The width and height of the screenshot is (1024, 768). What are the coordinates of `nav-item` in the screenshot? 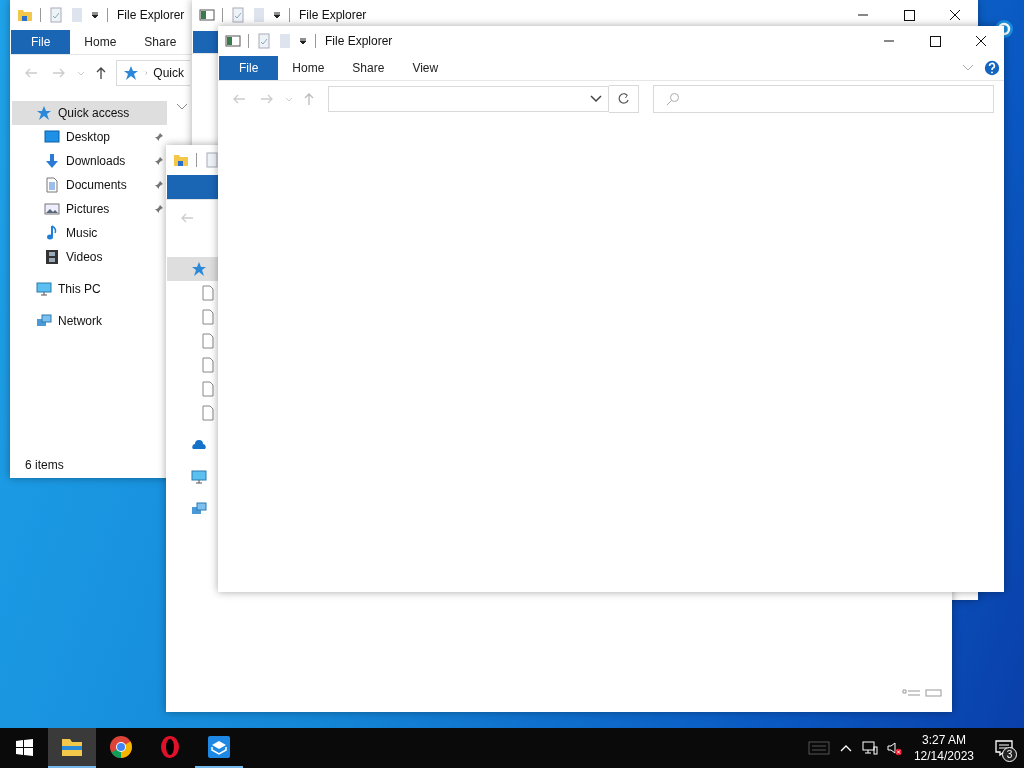 It's located at (192, 269).